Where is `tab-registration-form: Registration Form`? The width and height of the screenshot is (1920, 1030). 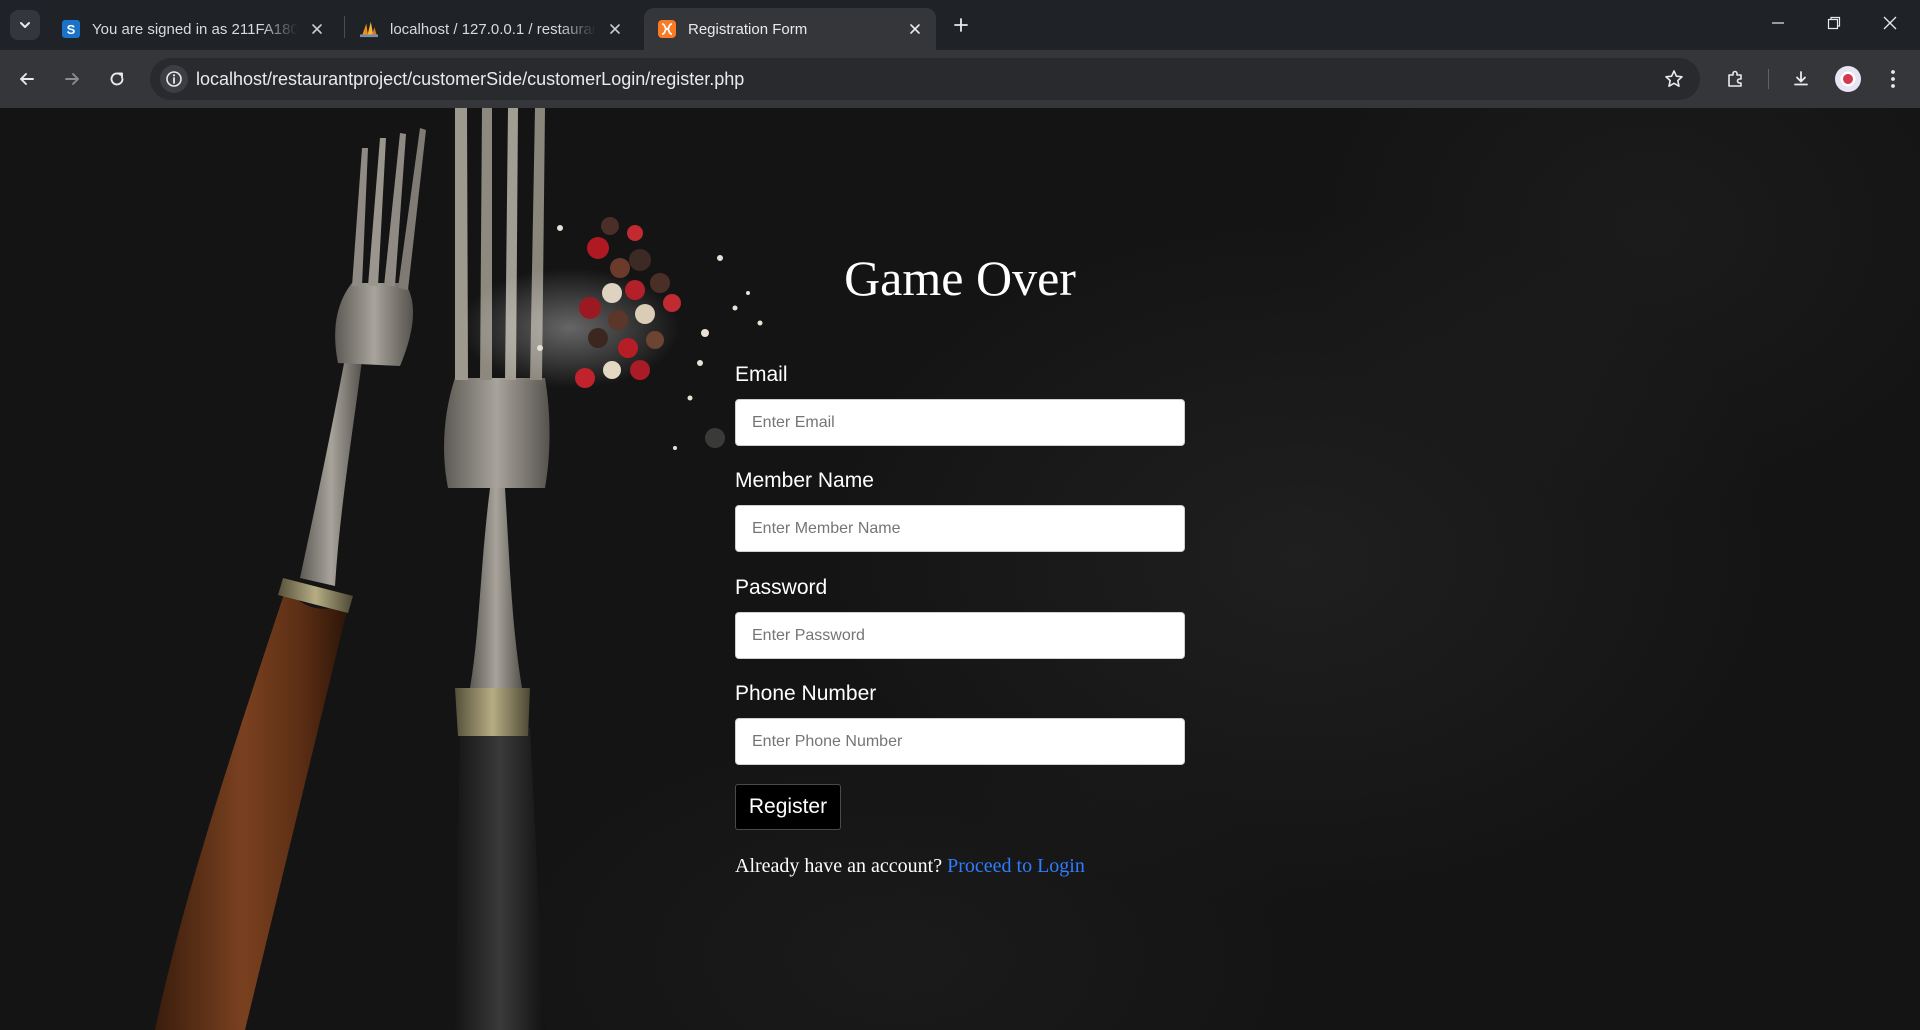 tab-registration-form: Registration Form is located at coordinates (790, 29).